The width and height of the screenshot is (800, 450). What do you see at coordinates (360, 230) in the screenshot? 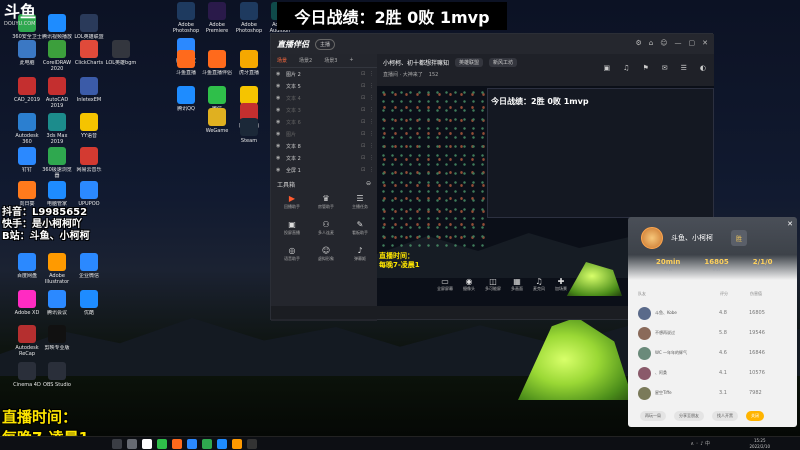
I see `tool-item: ✎ 看板助手` at bounding box center [360, 230].